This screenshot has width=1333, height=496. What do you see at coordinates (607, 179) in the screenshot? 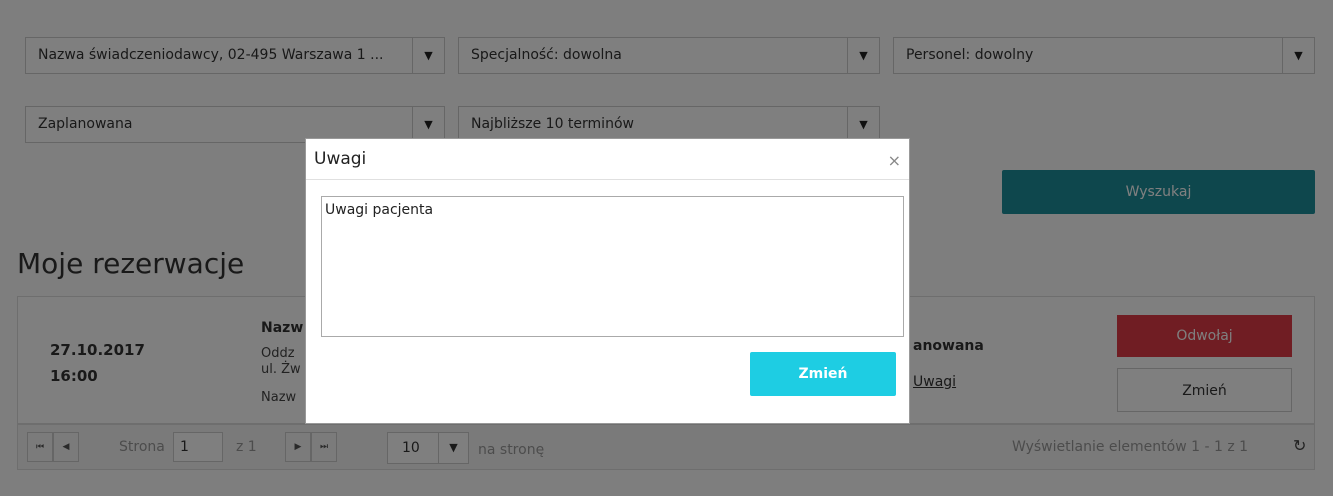
I see `modal-divider` at bounding box center [607, 179].